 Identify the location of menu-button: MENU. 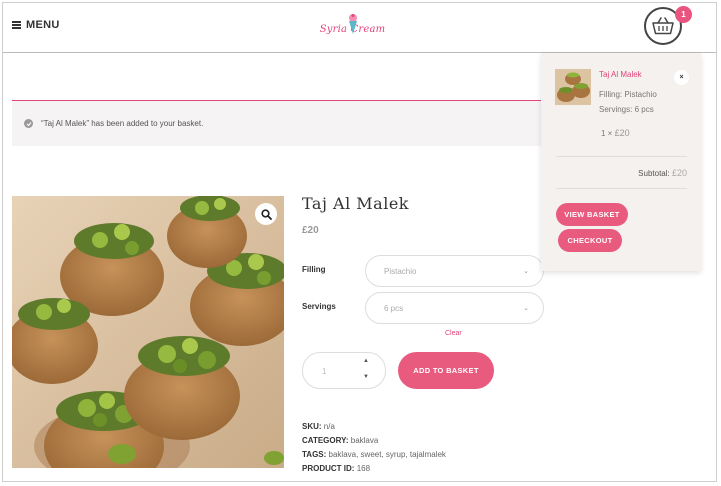
(36, 25).